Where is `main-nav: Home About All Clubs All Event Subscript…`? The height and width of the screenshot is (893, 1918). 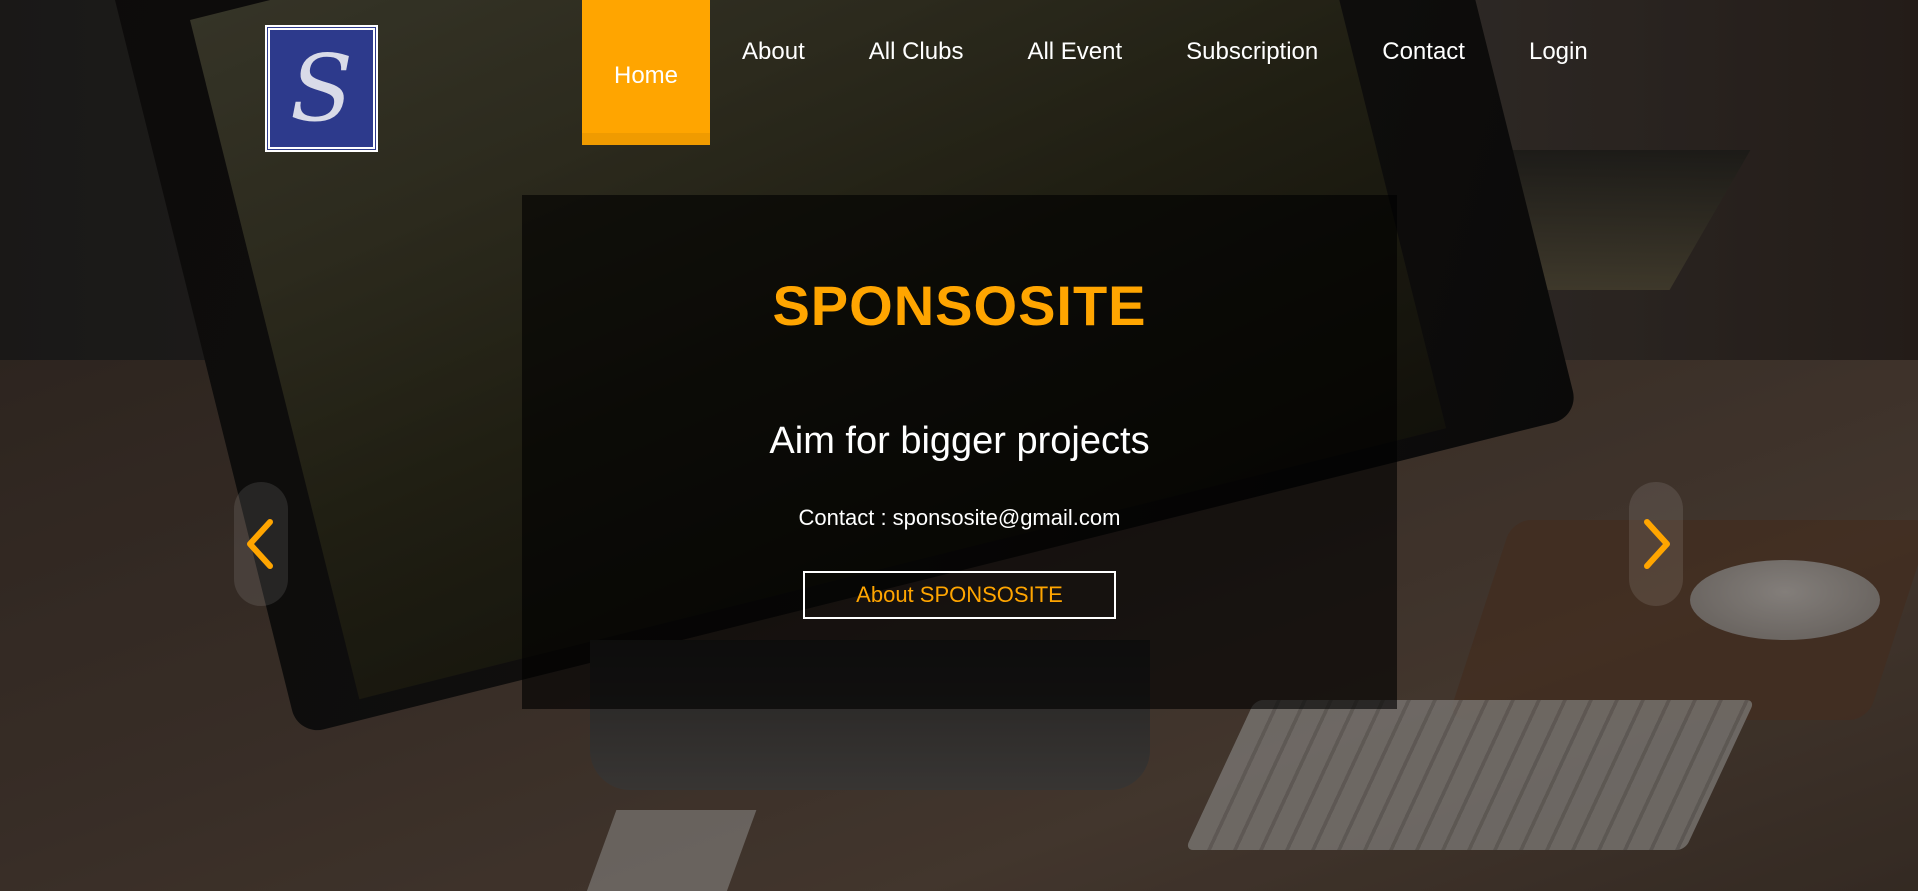
main-nav: Home About All Clubs All Event Subscript… is located at coordinates (1101, 72).